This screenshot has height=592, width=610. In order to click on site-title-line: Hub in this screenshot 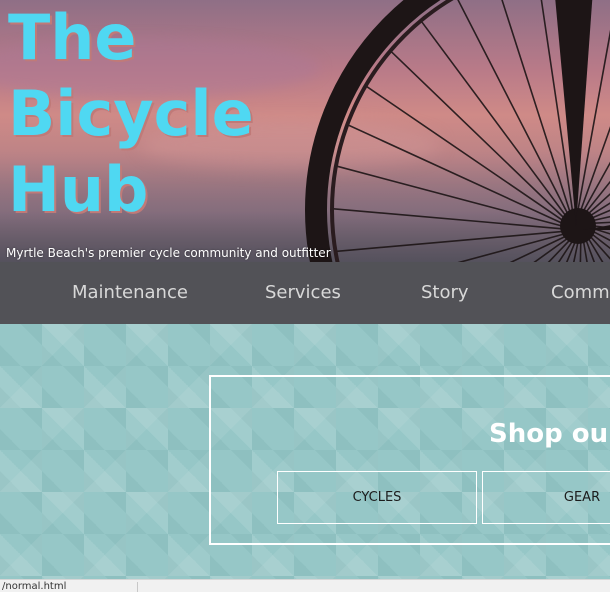, I will do `click(78, 189)`.